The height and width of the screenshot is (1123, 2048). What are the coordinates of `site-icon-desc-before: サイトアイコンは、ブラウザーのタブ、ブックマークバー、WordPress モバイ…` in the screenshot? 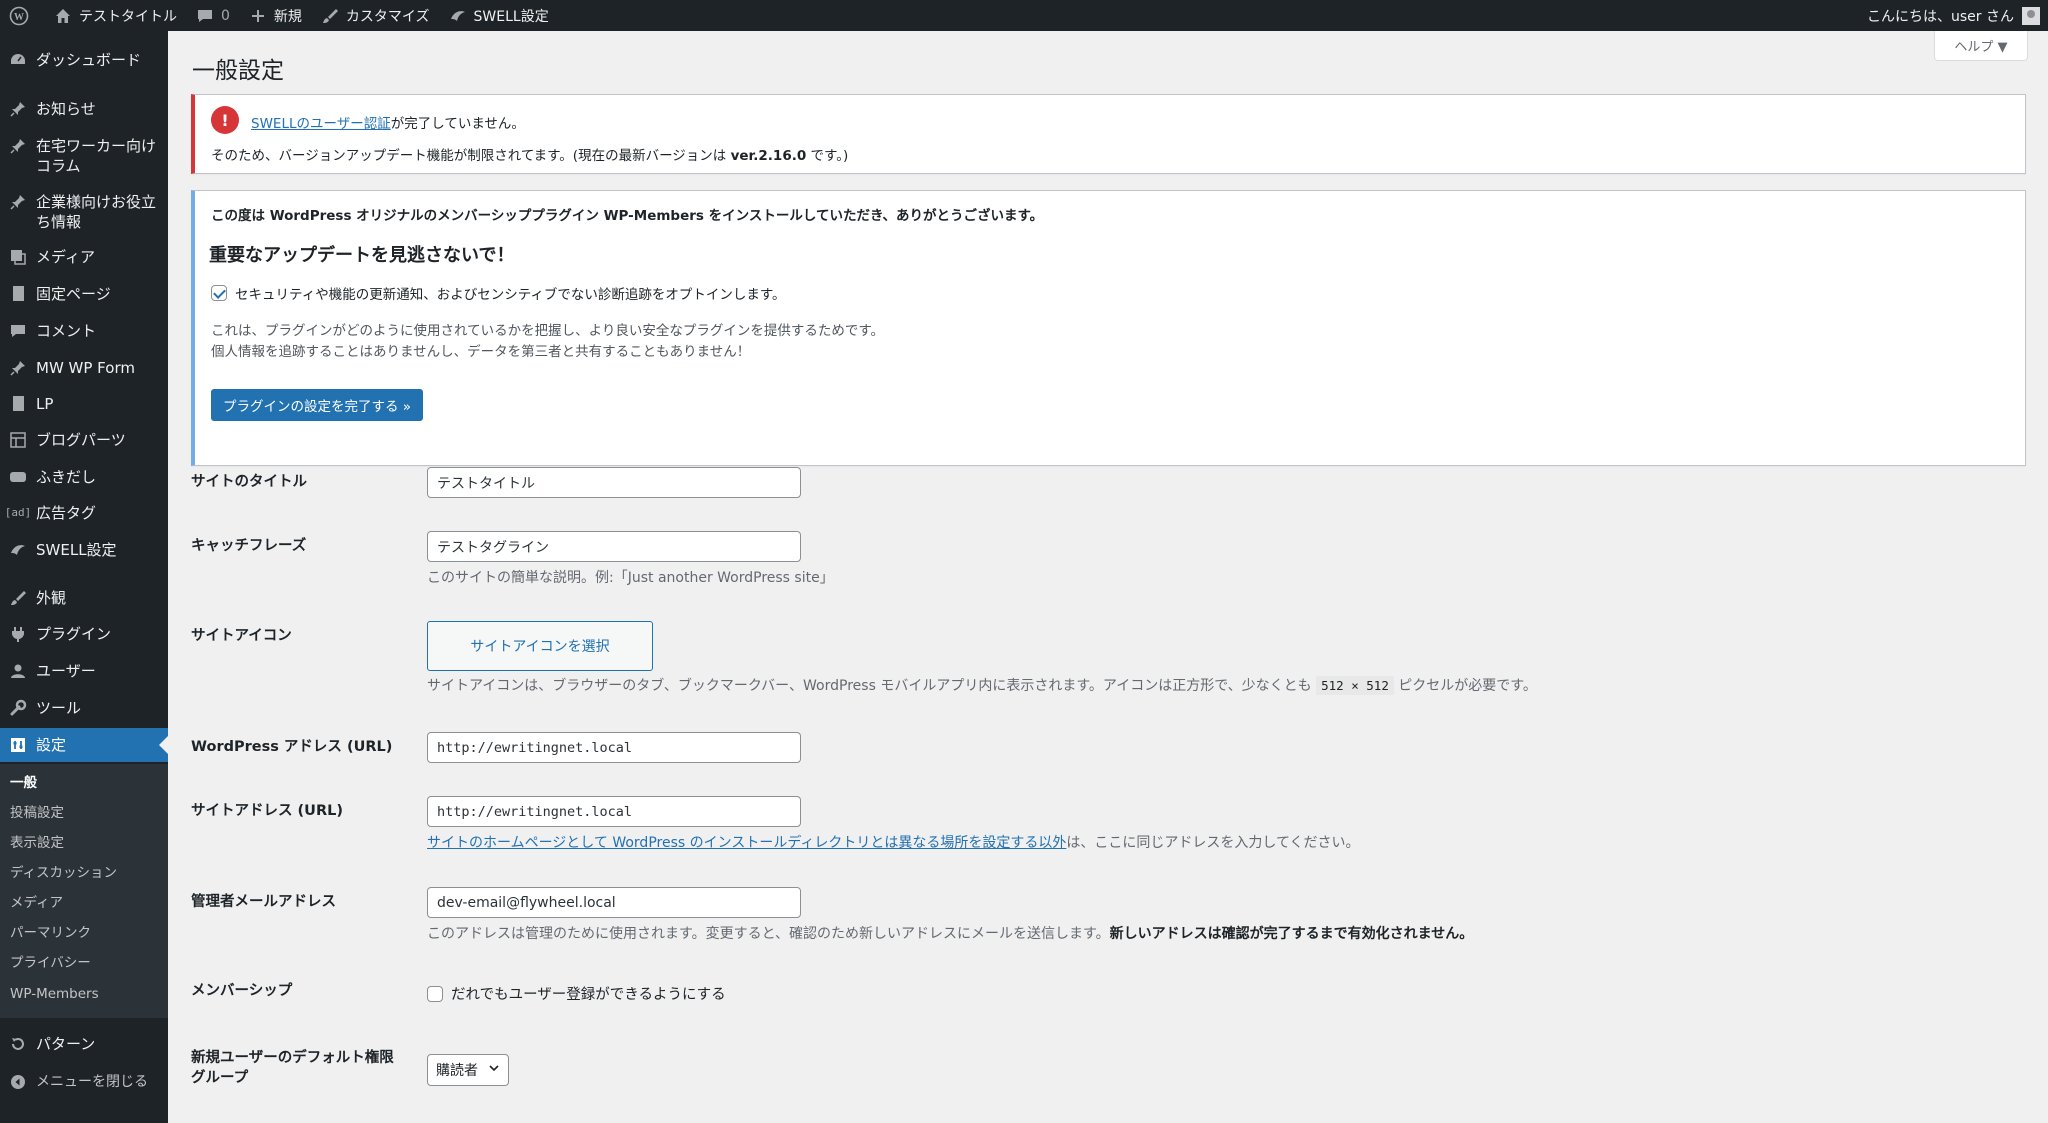 It's located at (872, 686).